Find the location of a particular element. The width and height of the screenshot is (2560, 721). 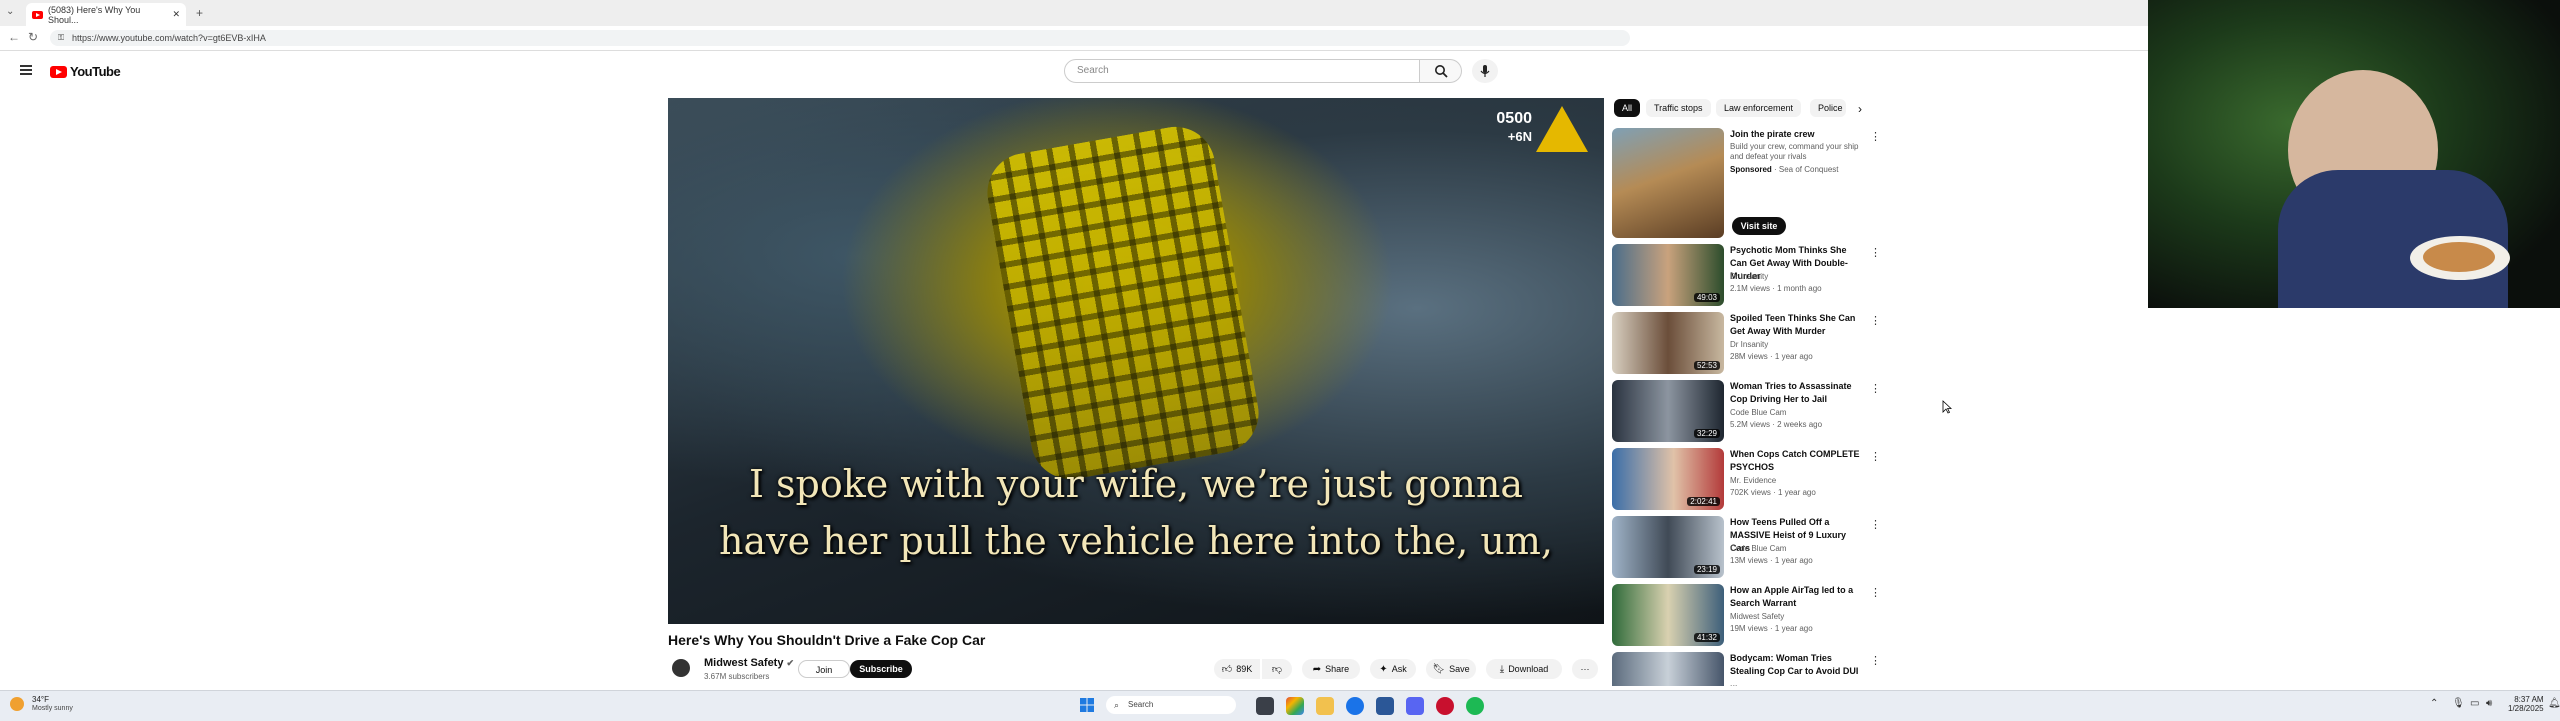

channel-name: Midwest Safety ✔ is located at coordinates (749, 663).